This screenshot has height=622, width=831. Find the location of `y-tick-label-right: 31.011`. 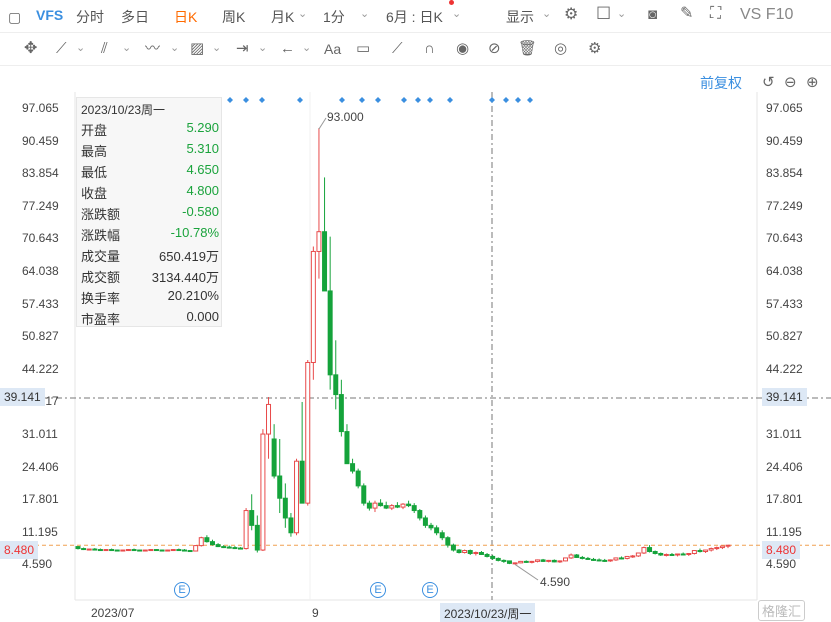

y-tick-label-right: 31.011 is located at coordinates (784, 434).